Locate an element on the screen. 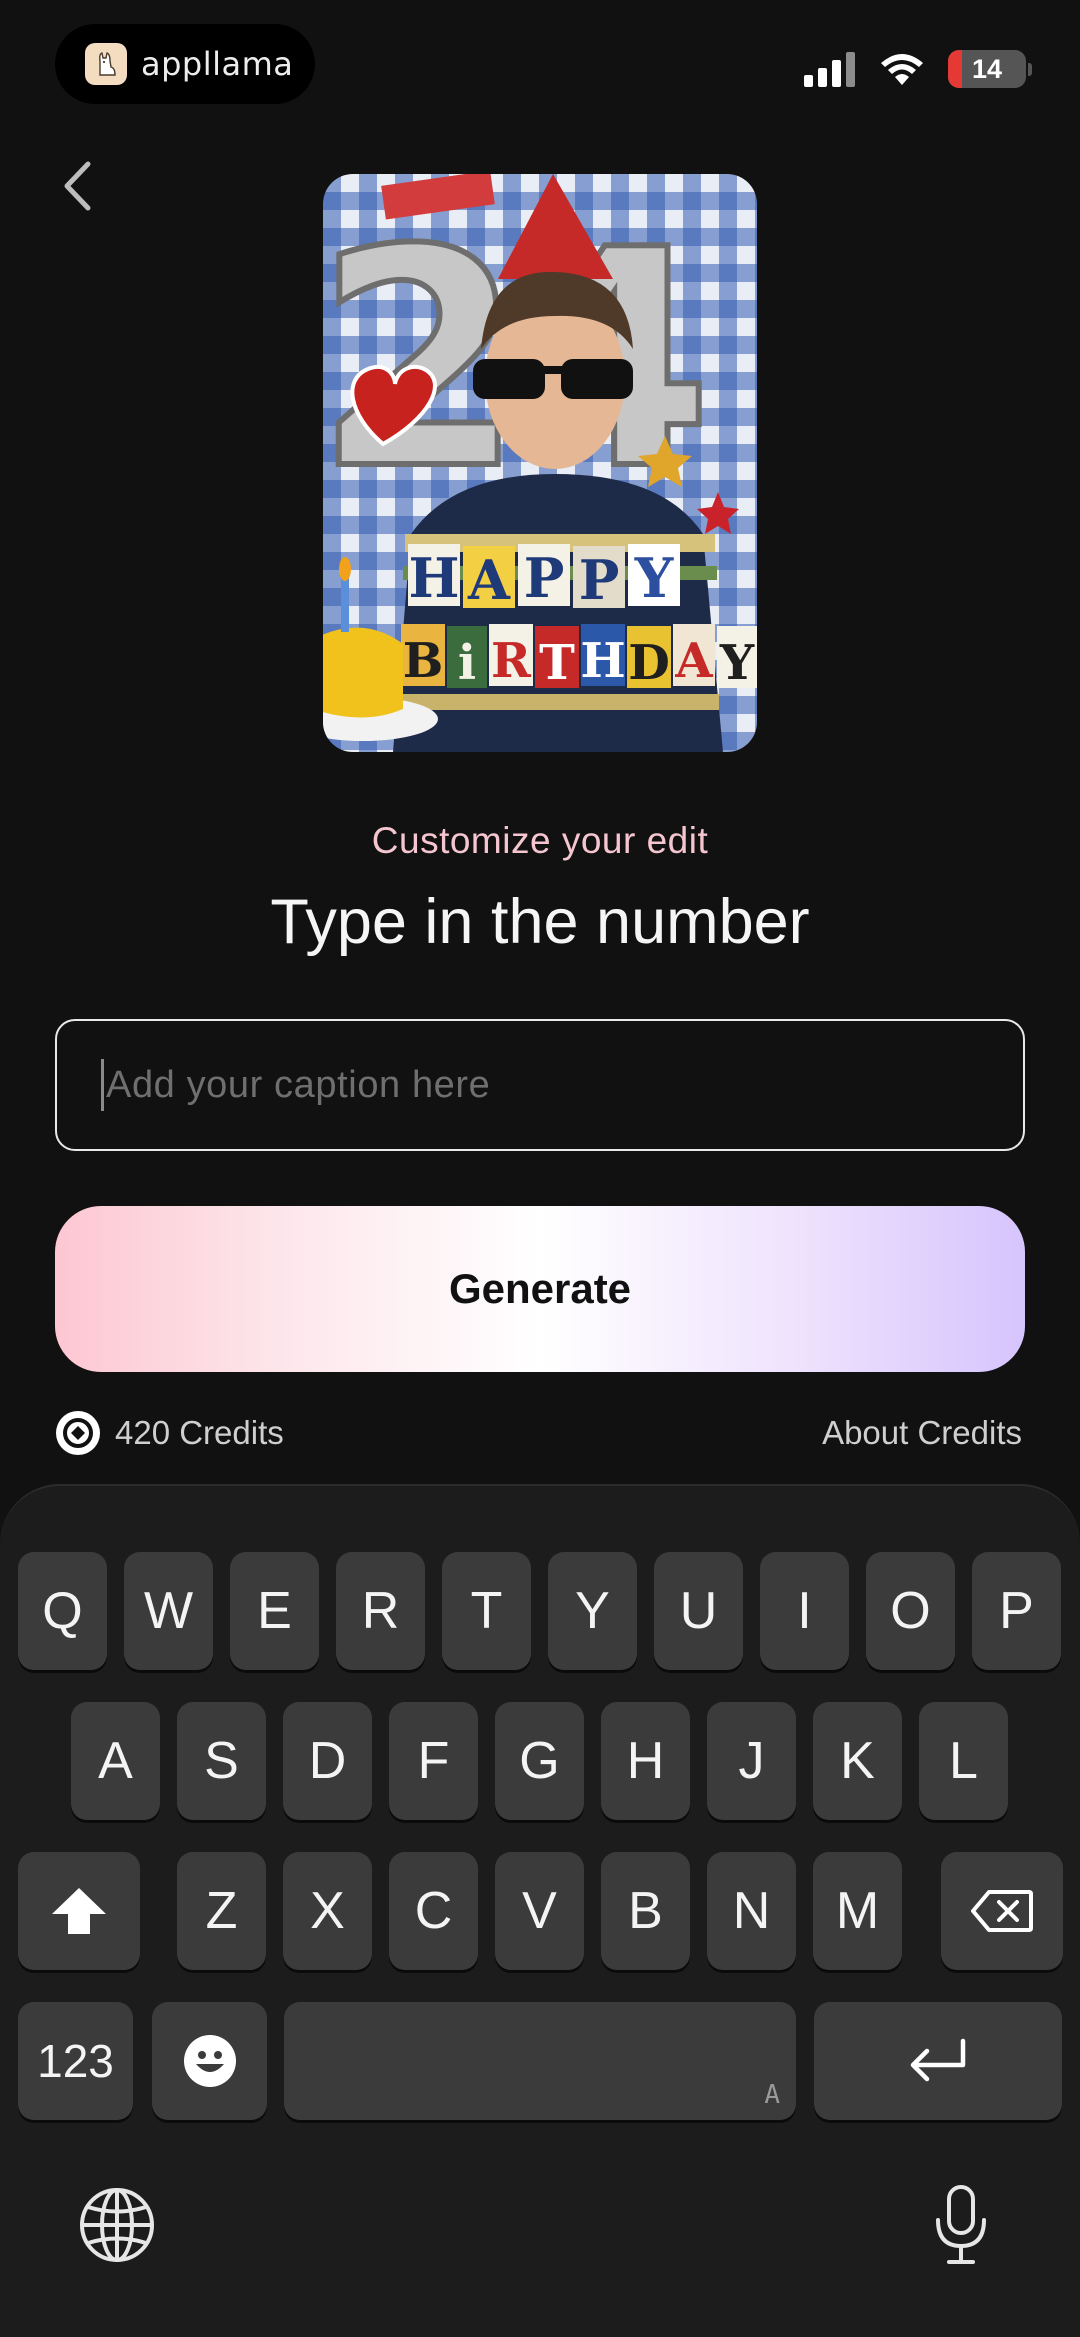 The height and width of the screenshot is (2337, 1080). key-d: D is located at coordinates (327, 1761).